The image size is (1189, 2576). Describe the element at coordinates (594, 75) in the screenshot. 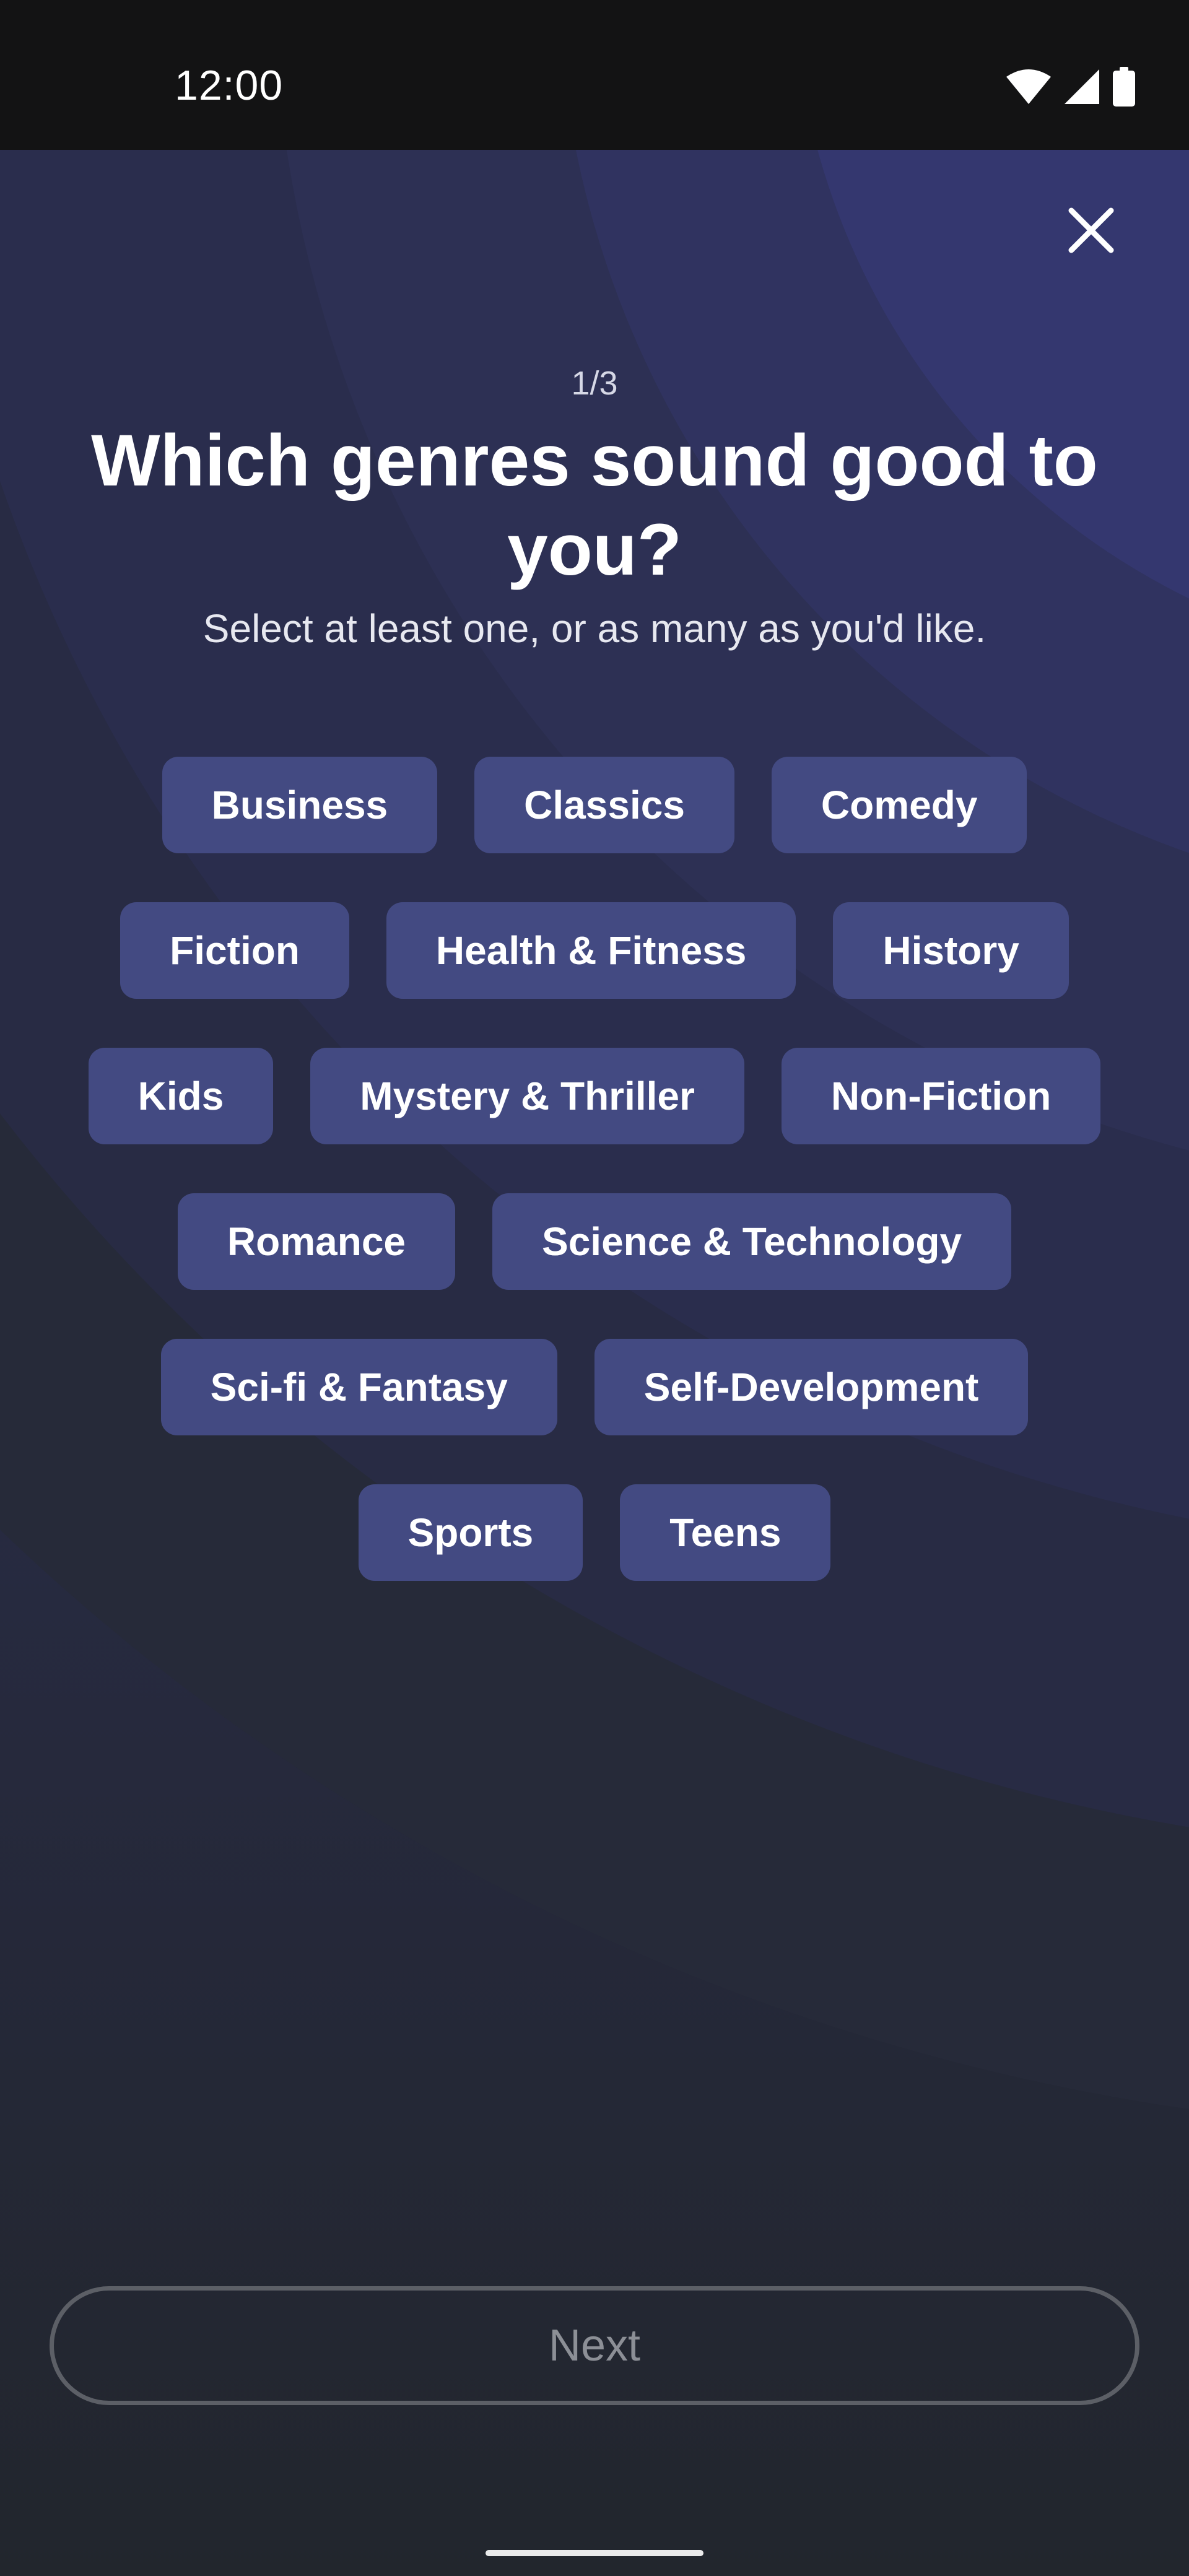

I see `status-bar: 12:00` at that location.